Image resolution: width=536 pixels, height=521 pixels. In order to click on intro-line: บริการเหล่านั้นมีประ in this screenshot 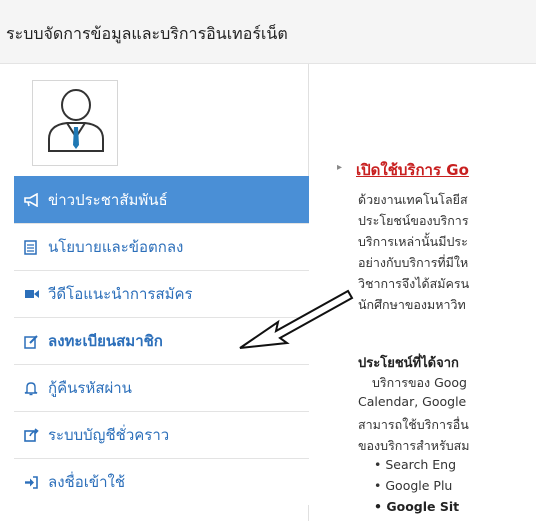, I will do `click(413, 241)`.